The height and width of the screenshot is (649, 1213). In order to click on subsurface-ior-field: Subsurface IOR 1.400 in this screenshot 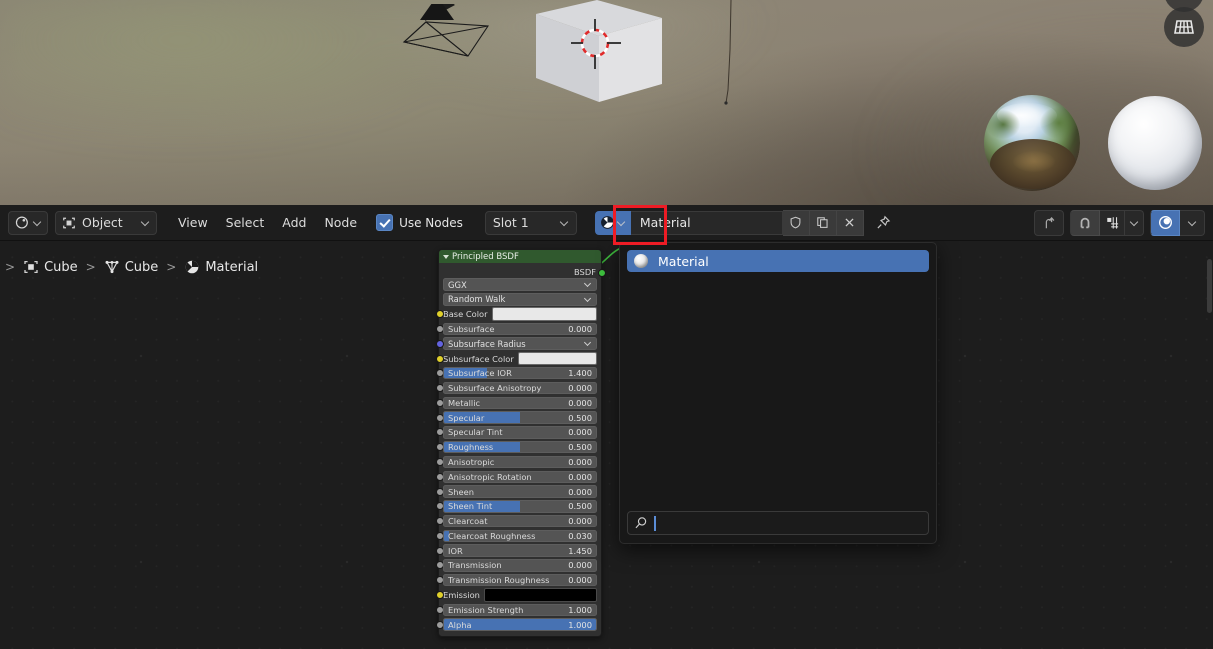, I will do `click(520, 373)`.